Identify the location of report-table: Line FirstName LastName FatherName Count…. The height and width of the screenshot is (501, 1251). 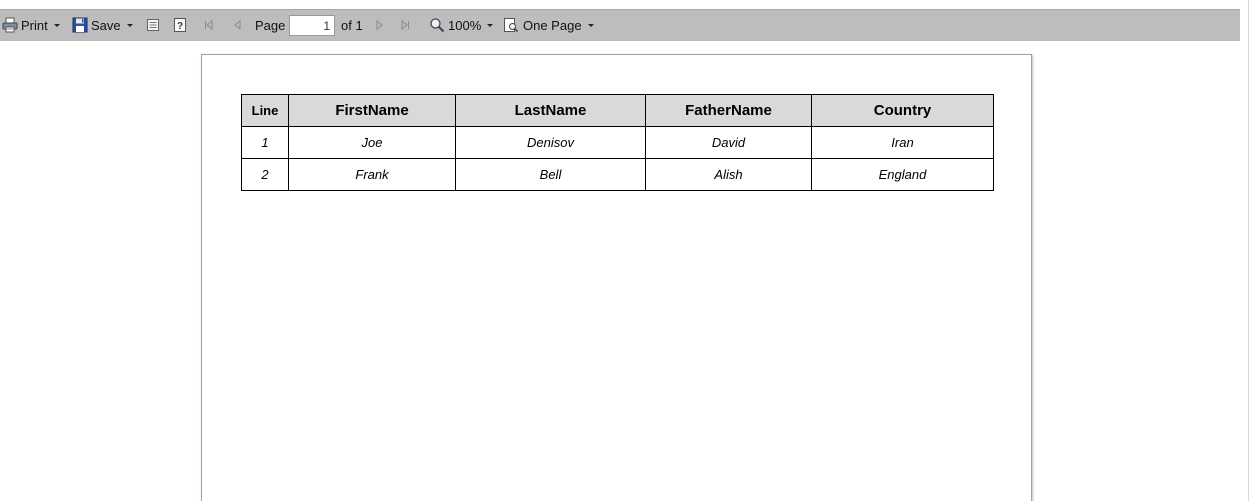
(617, 142).